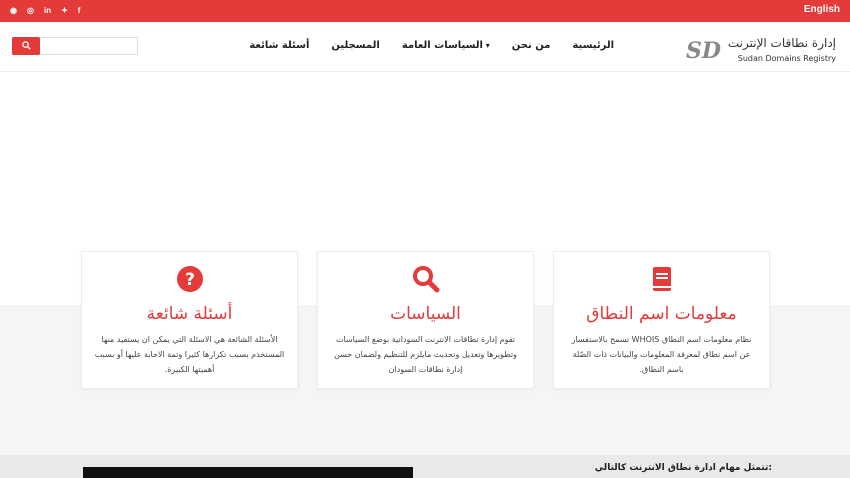 This screenshot has height=478, width=850. Describe the element at coordinates (47, 11) in the screenshot. I see `linkedin-icon: in` at that location.